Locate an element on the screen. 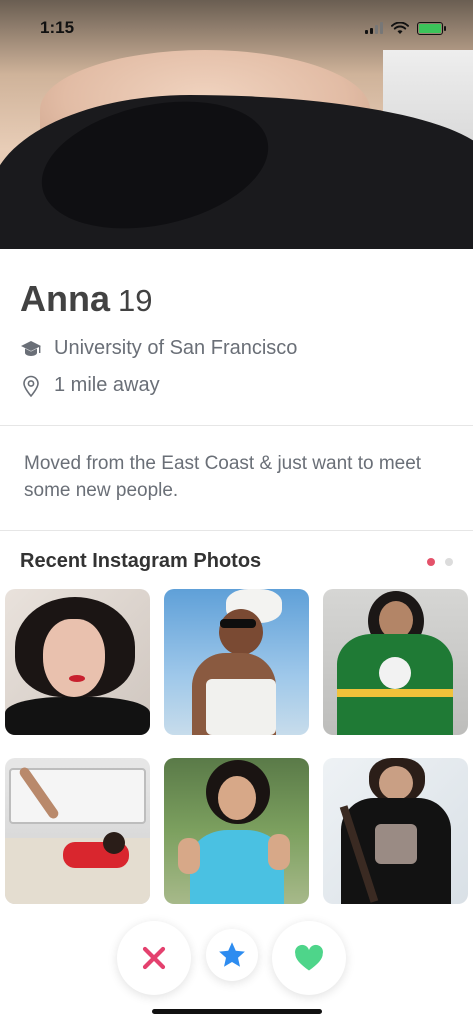 This screenshot has height=1024, width=473. battery-fill is located at coordinates (430, 28).